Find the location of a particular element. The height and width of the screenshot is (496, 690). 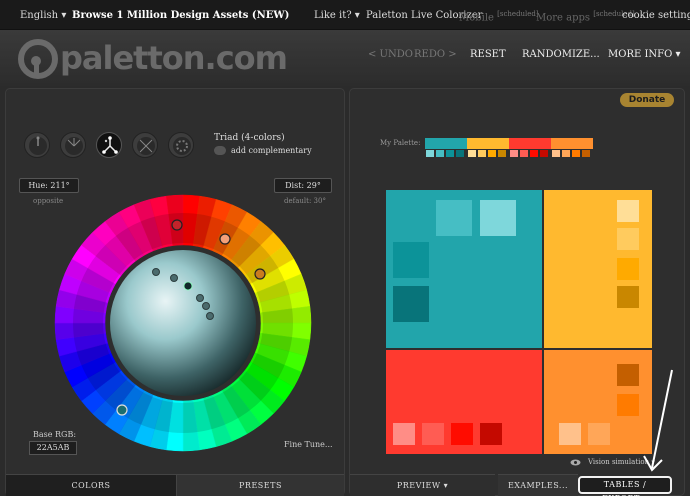

mono-scheme-icon is located at coordinates (38, 145).